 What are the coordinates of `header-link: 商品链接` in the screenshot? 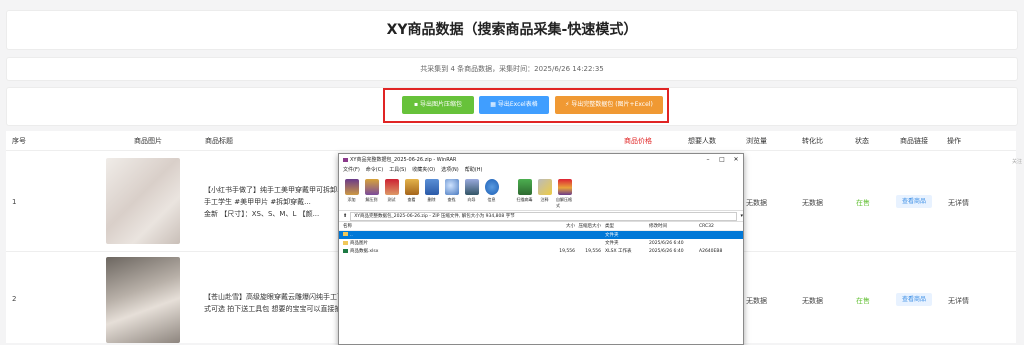 It's located at (914, 141).